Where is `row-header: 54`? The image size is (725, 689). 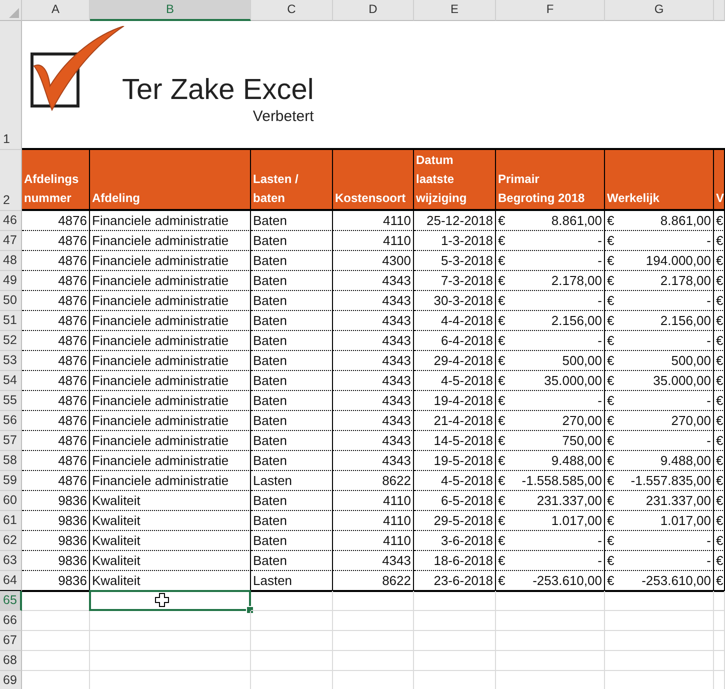 row-header: 54 is located at coordinates (11, 381).